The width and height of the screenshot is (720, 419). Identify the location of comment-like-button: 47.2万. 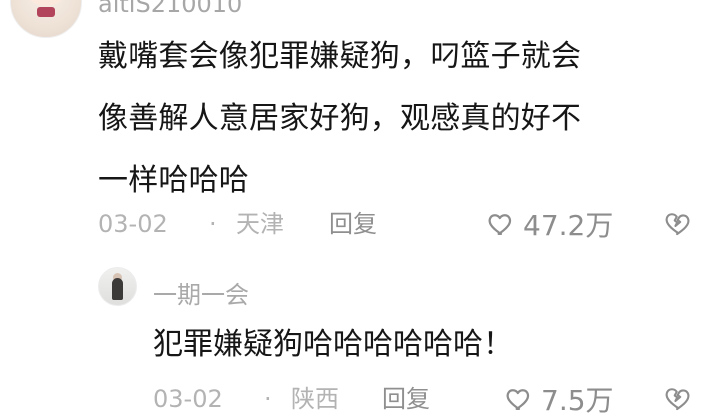
(550, 224).